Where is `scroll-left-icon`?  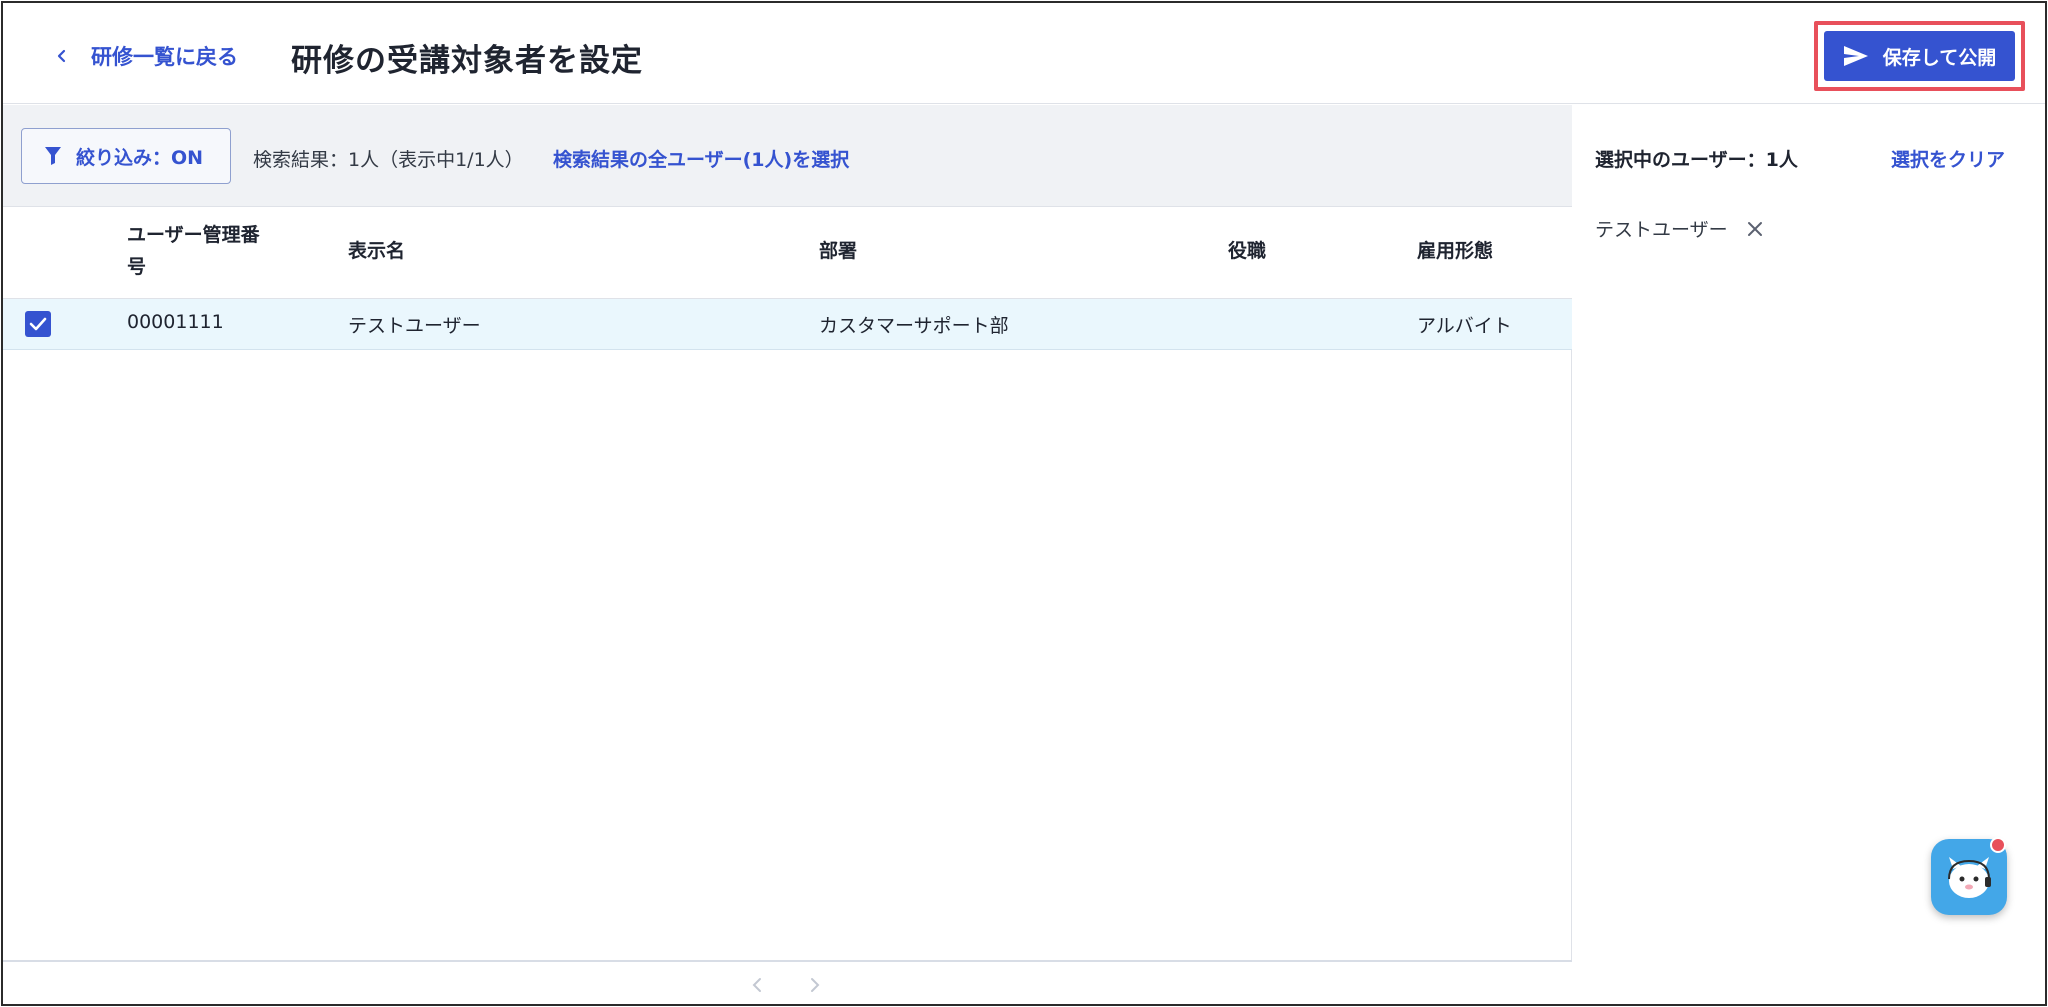 scroll-left-icon is located at coordinates (758, 985).